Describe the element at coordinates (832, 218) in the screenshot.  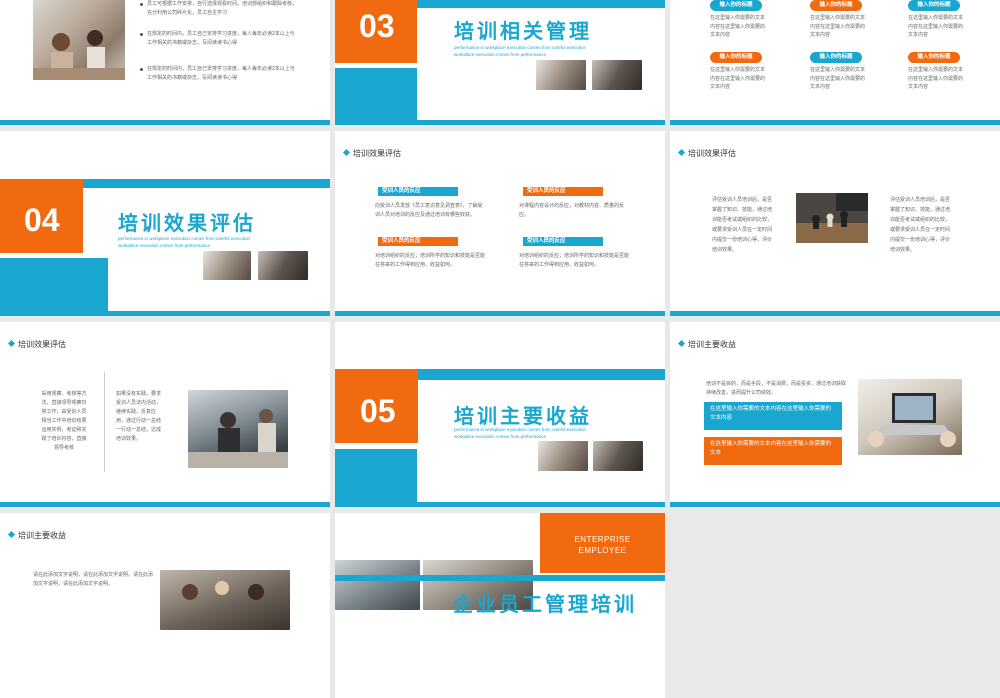
I see `chess-photo` at that location.